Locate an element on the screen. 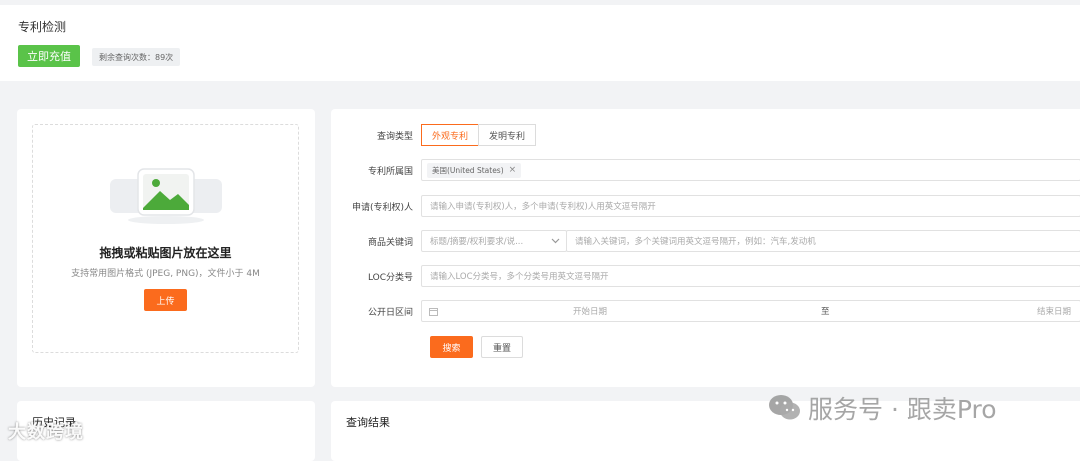  applicant-input: 请输入申请(专利权)人，多个申请(专利权)人用英文逗号隔开 is located at coordinates (750, 206).